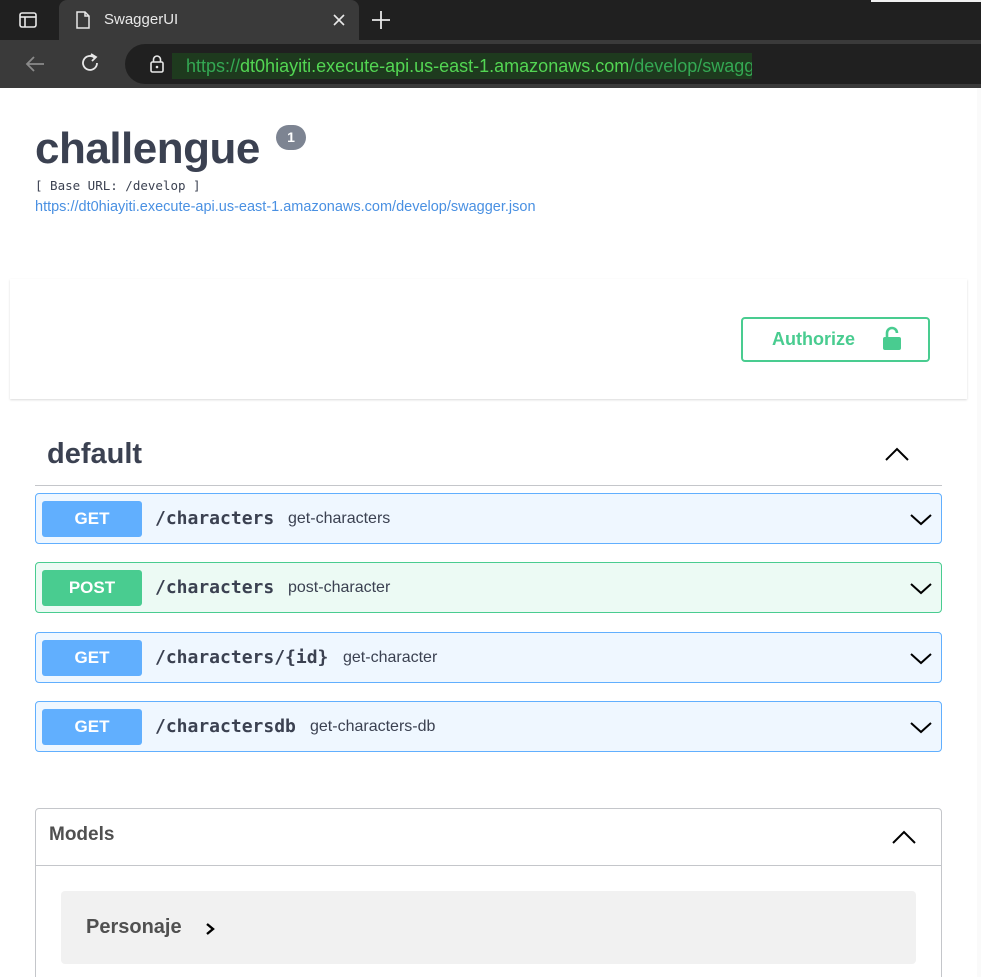 The image size is (981, 977). I want to click on operation-summary: get-characters, so click(339, 518).